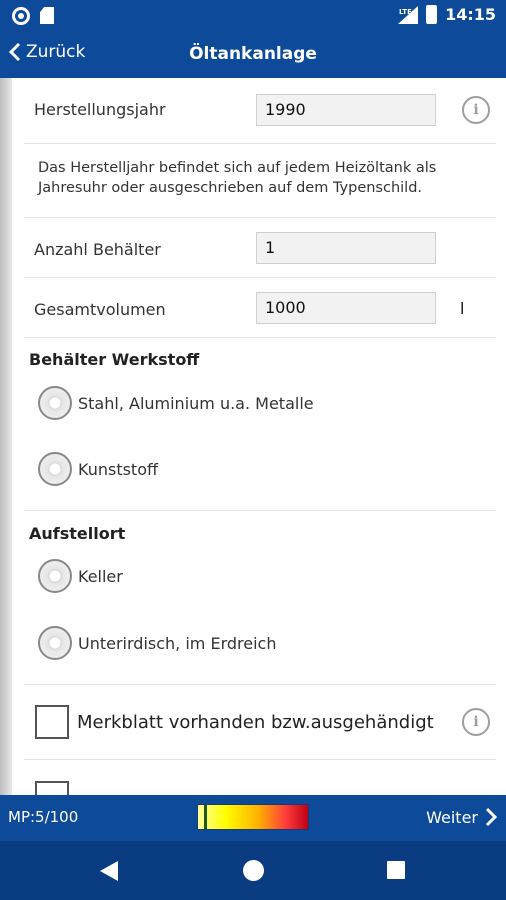 The height and width of the screenshot is (900, 506). I want to click on nav-home-icon, so click(253, 870).